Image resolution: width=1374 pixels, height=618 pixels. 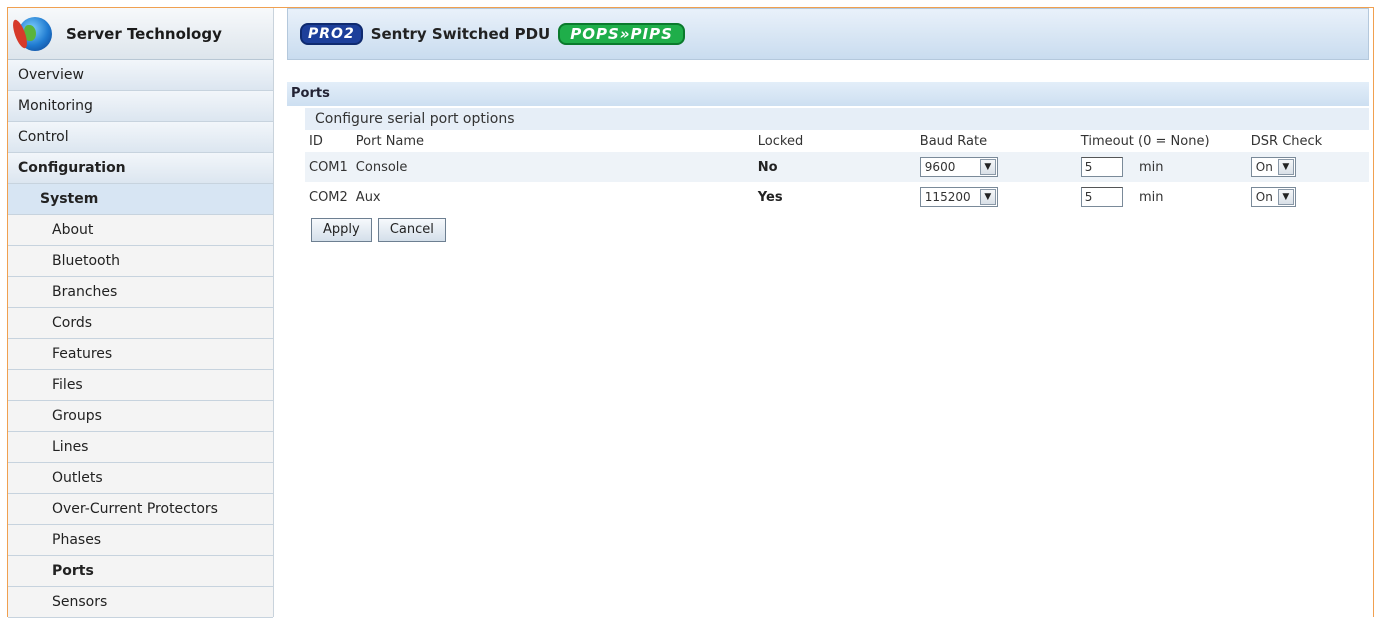 What do you see at coordinates (621, 34) in the screenshot?
I see `pops-pips-badge: POPS»PIPS` at bounding box center [621, 34].